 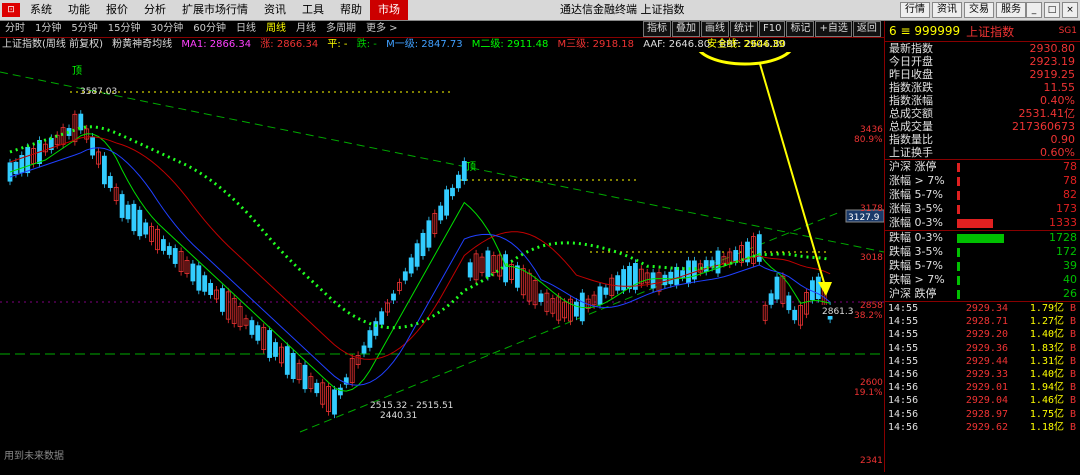 I want to click on tick-row: 14:55 2929.44 1.31亿 B, so click(x=982, y=361).